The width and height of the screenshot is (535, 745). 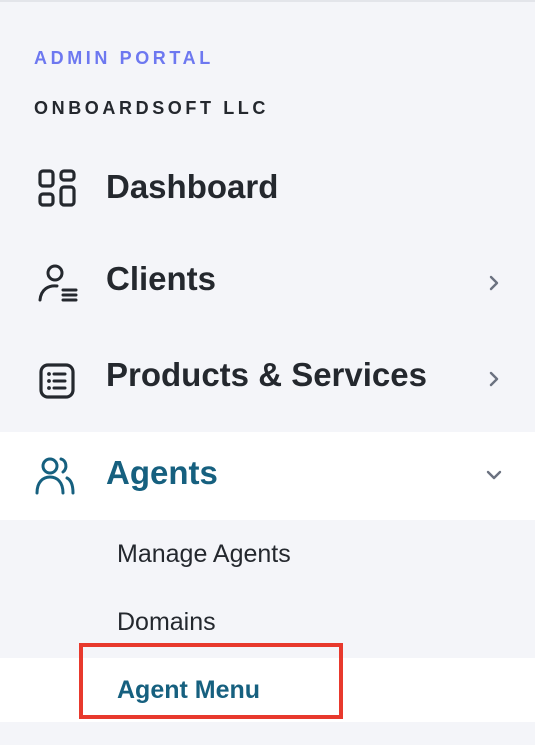 What do you see at coordinates (192, 186) in the screenshot?
I see `sidebar-item-label: Dashboard` at bounding box center [192, 186].